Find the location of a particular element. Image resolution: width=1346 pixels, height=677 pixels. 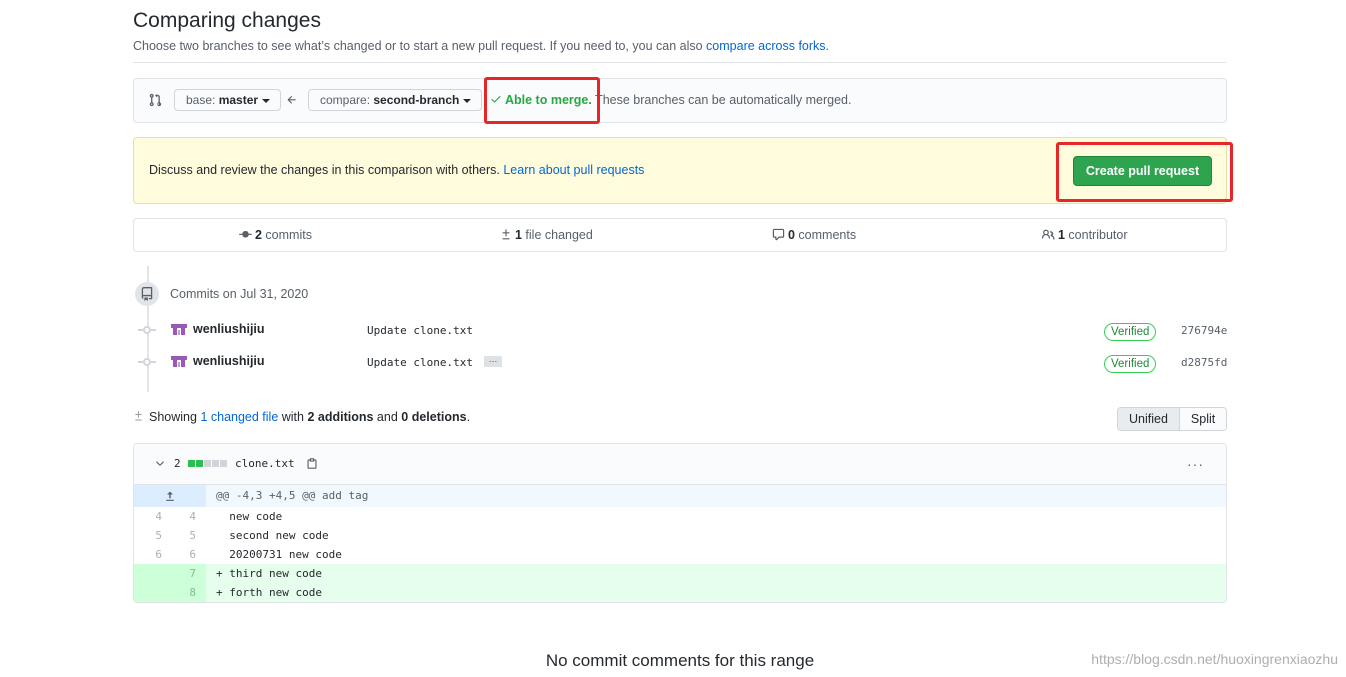

diff-line-code: new code is located at coordinates (249, 516).